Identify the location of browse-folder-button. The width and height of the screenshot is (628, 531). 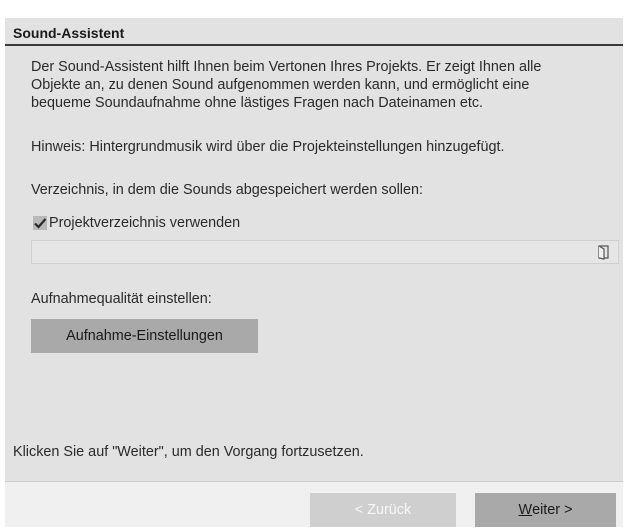
(604, 252).